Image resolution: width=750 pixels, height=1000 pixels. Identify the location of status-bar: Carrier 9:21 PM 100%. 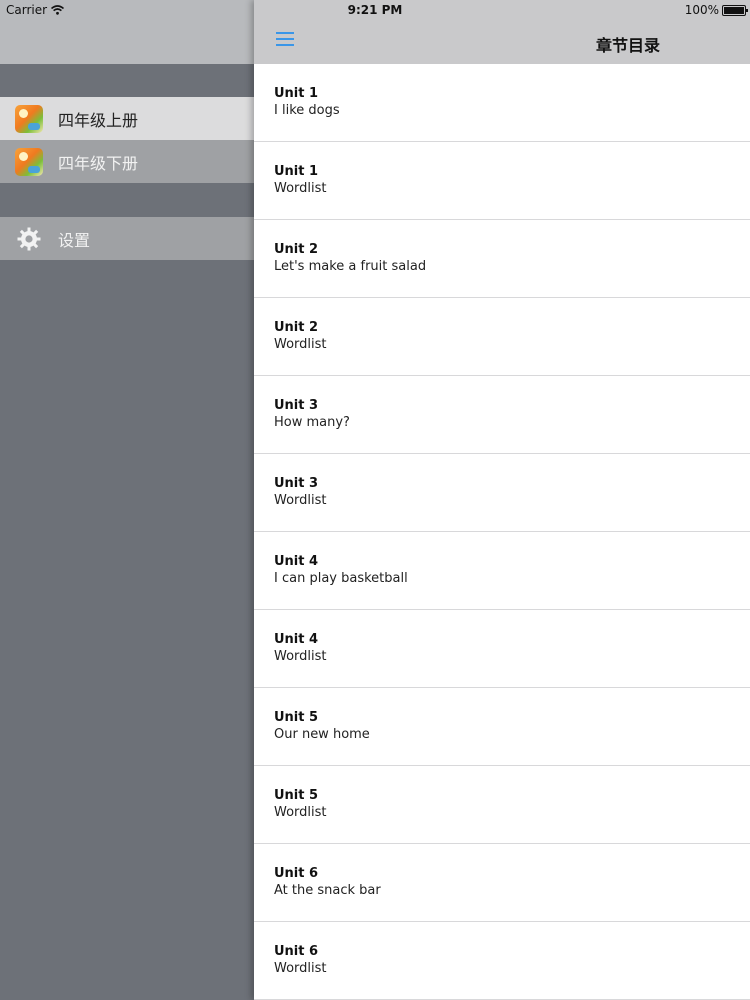
(375, 11).